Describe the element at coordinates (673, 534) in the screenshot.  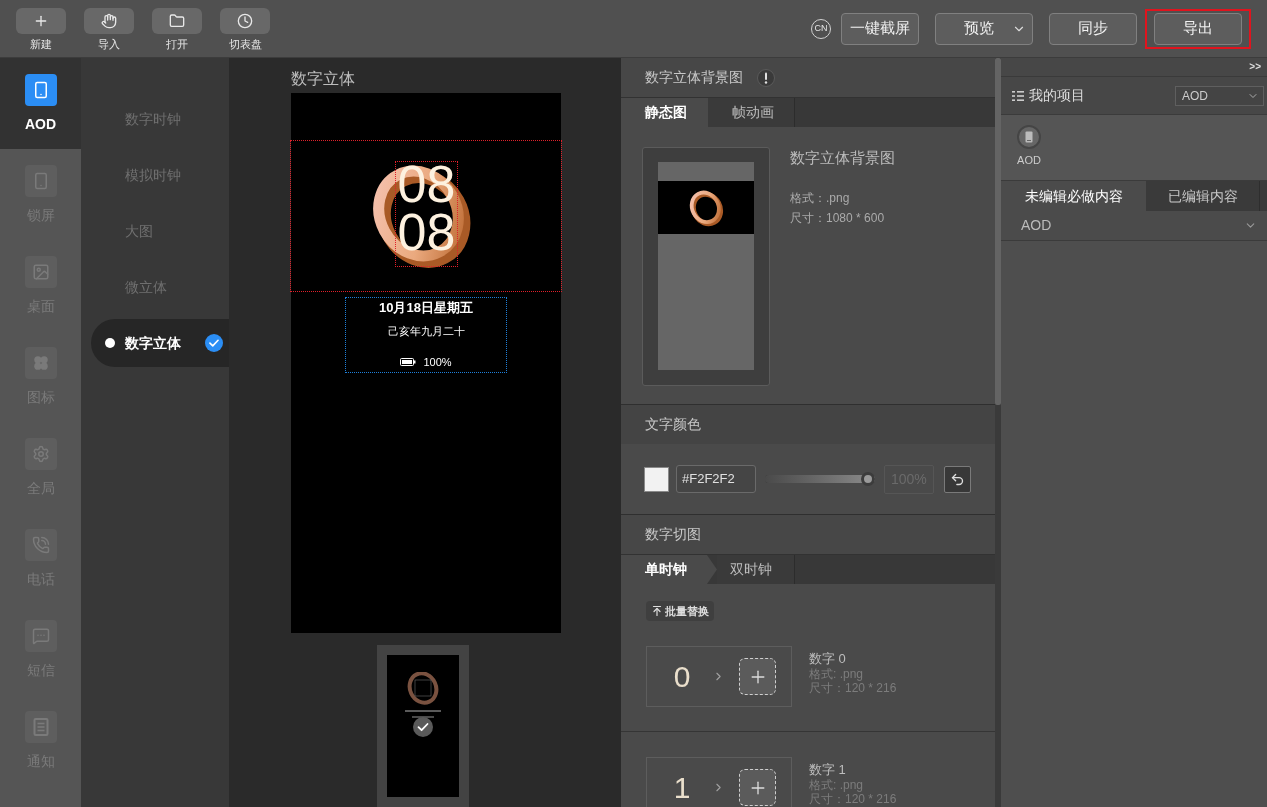
I see `section-title: 数字切图` at that location.